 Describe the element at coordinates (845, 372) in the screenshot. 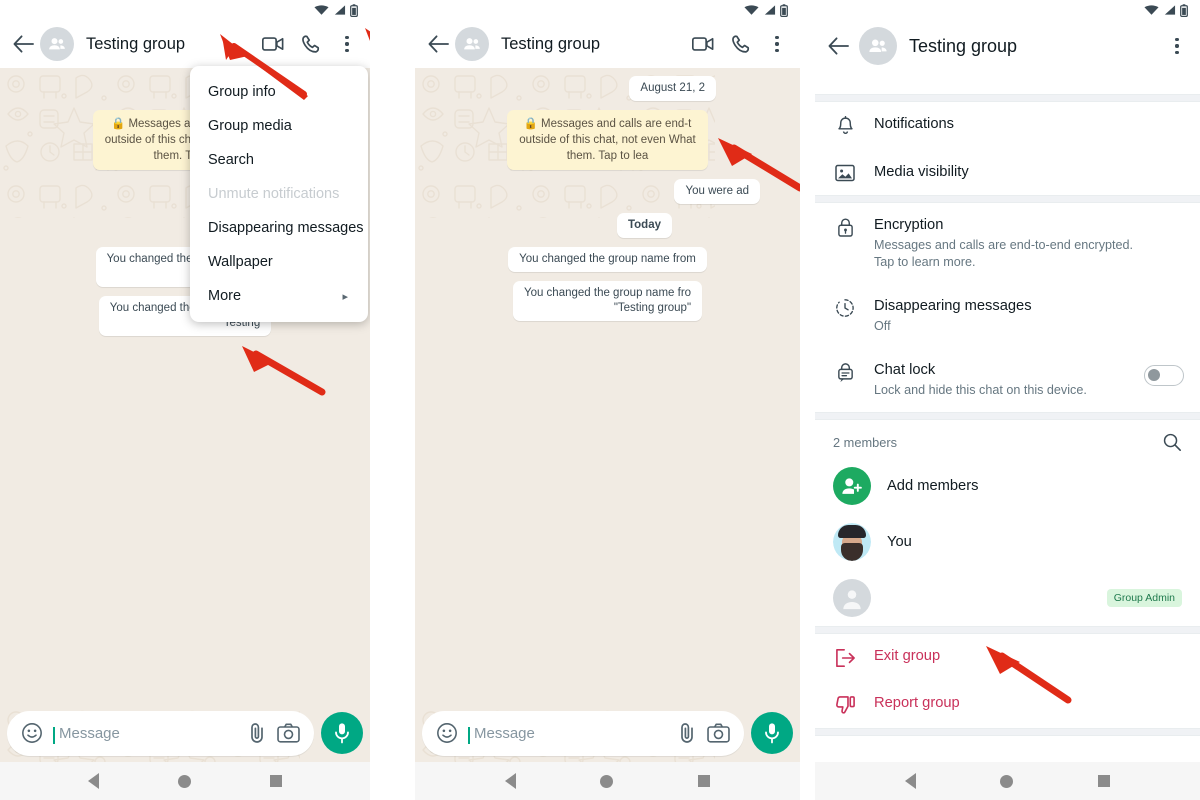

I see `chat-lock-icon` at that location.